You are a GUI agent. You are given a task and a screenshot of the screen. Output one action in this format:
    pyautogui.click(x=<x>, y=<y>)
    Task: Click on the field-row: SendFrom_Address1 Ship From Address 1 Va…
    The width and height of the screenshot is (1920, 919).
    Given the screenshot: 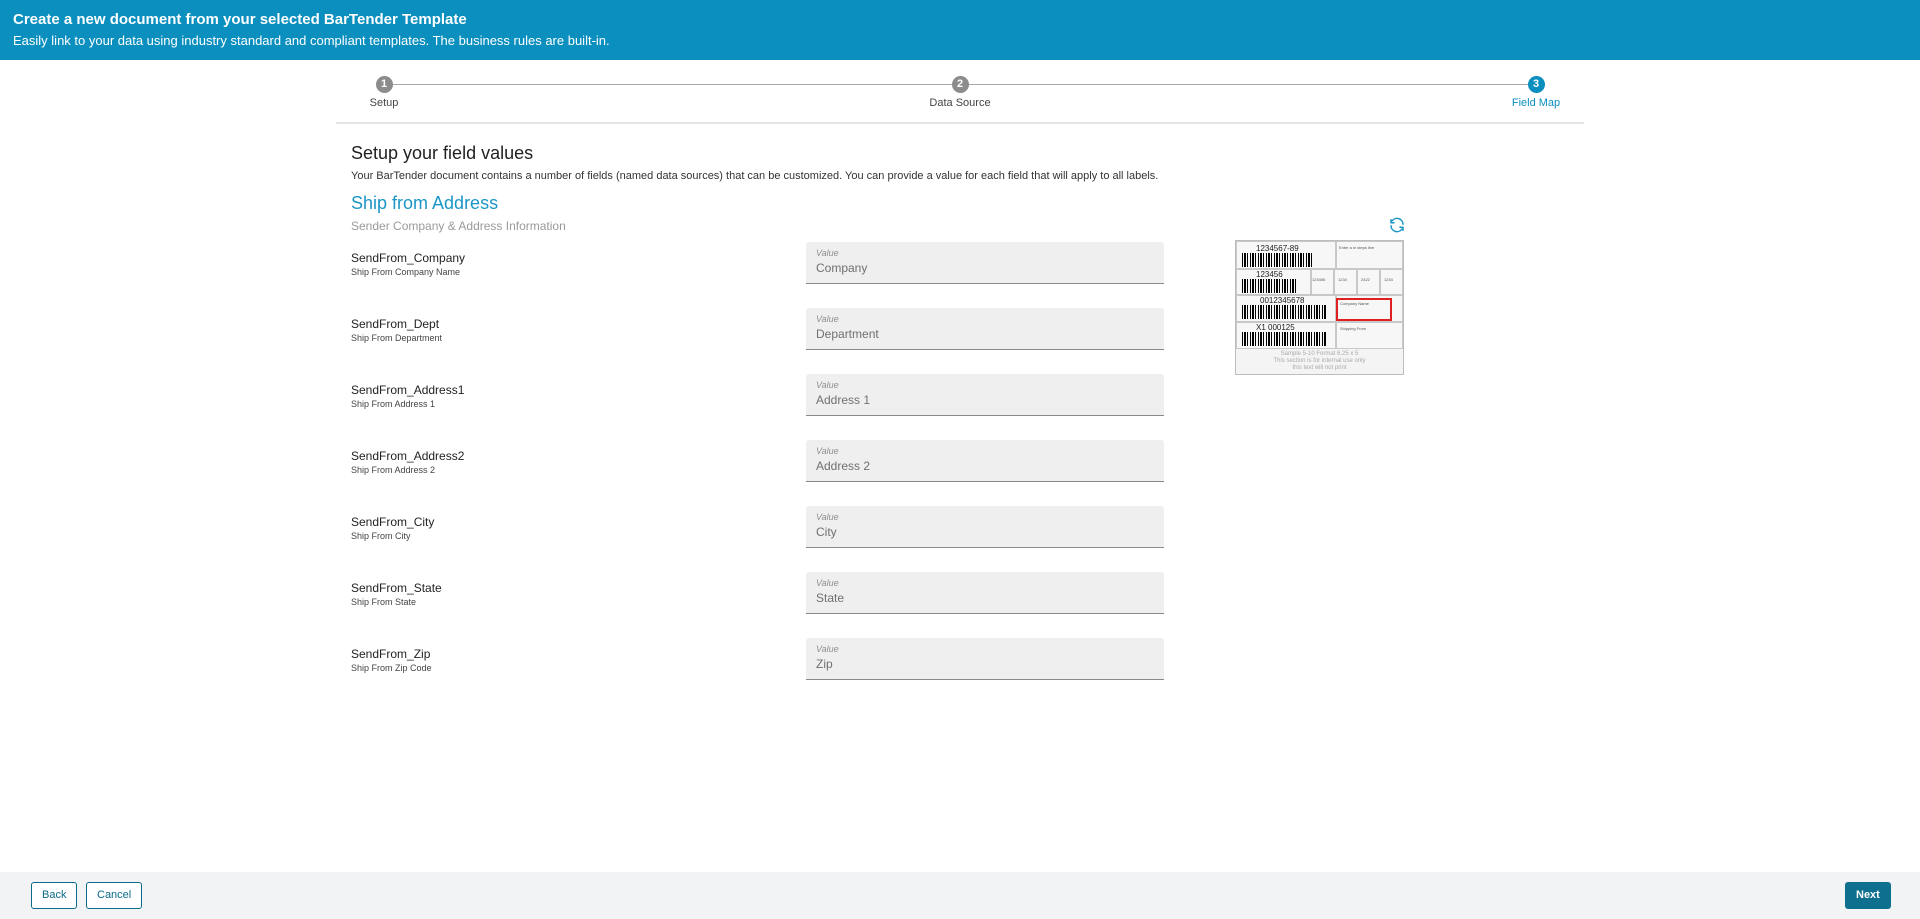 What is the action you would take?
    pyautogui.click(x=757, y=405)
    